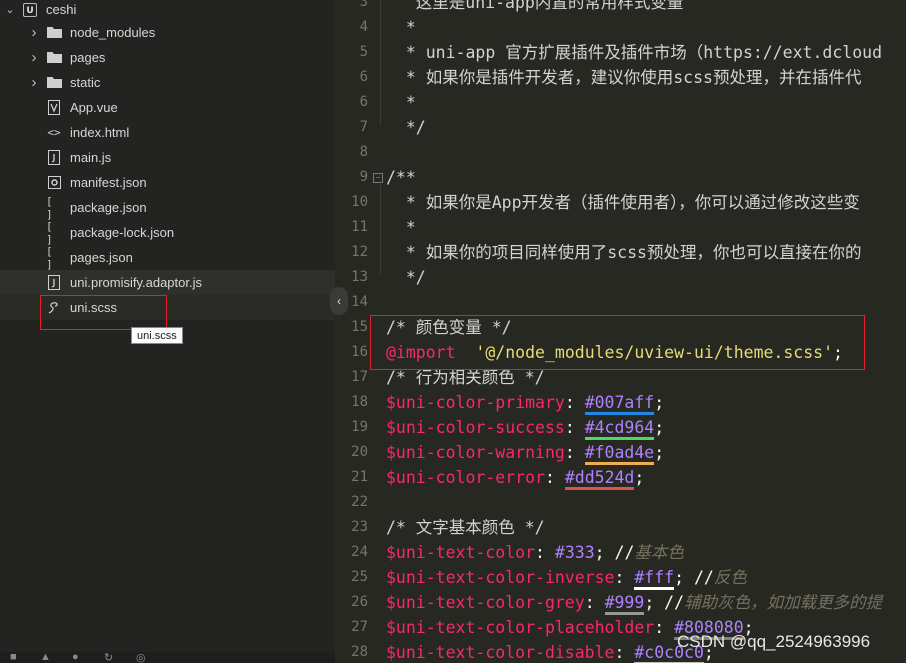 The image size is (906, 663). I want to click on color-value: #007aff, so click(619, 404).